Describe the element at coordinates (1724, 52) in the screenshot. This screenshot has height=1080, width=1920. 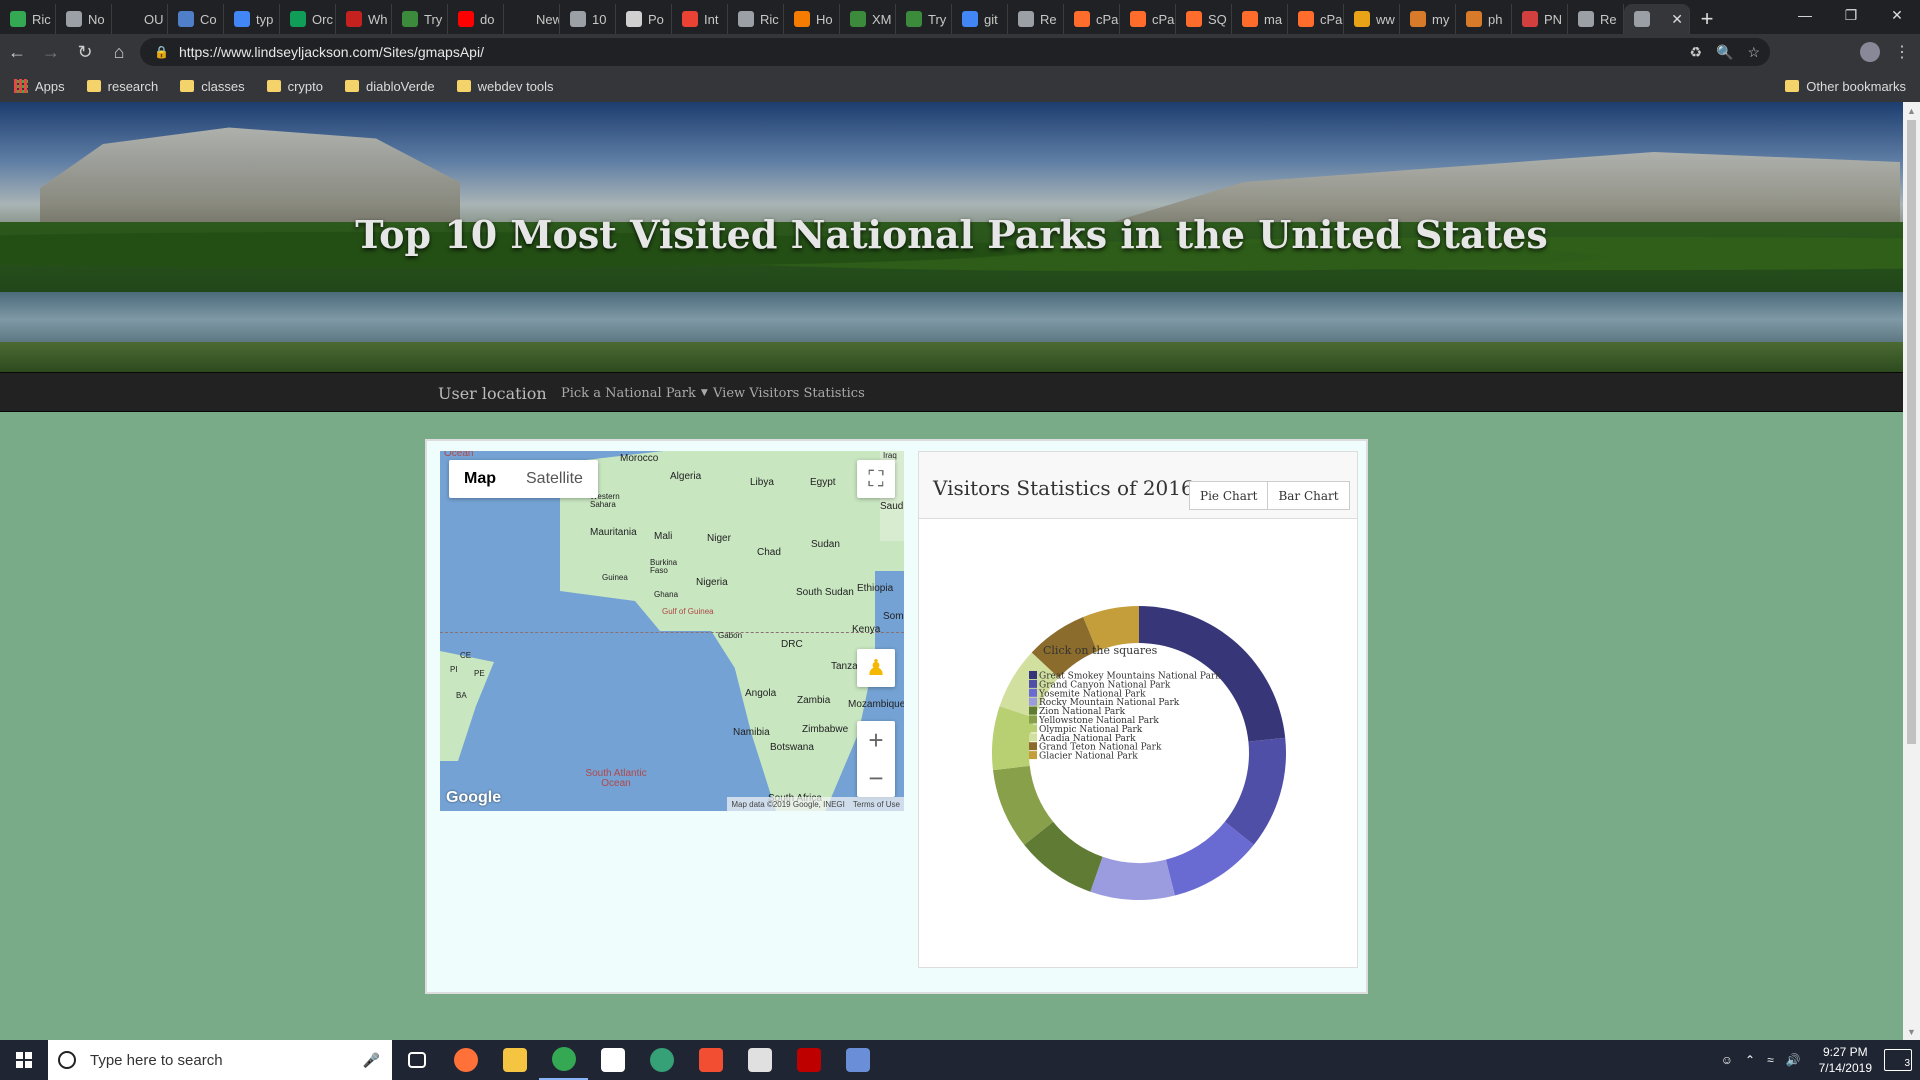
I see `zoom-icon: 🔍` at that location.